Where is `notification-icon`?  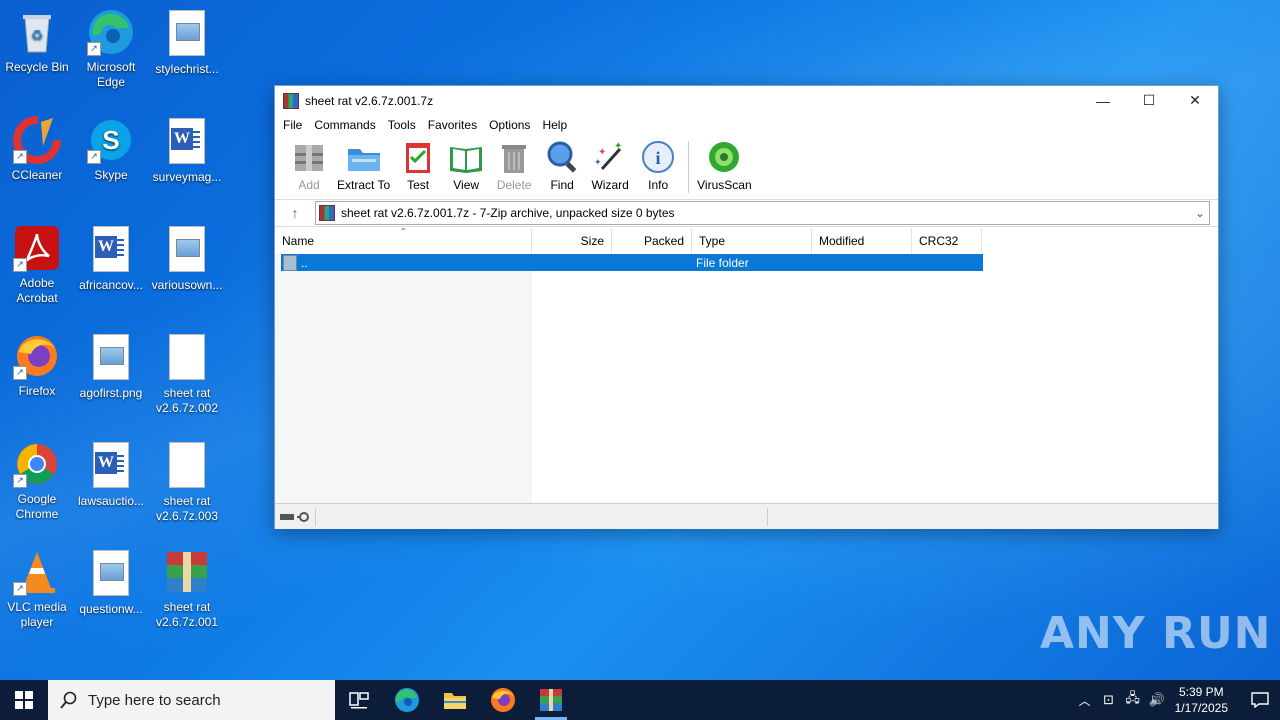 notification-icon is located at coordinates (1260, 700).